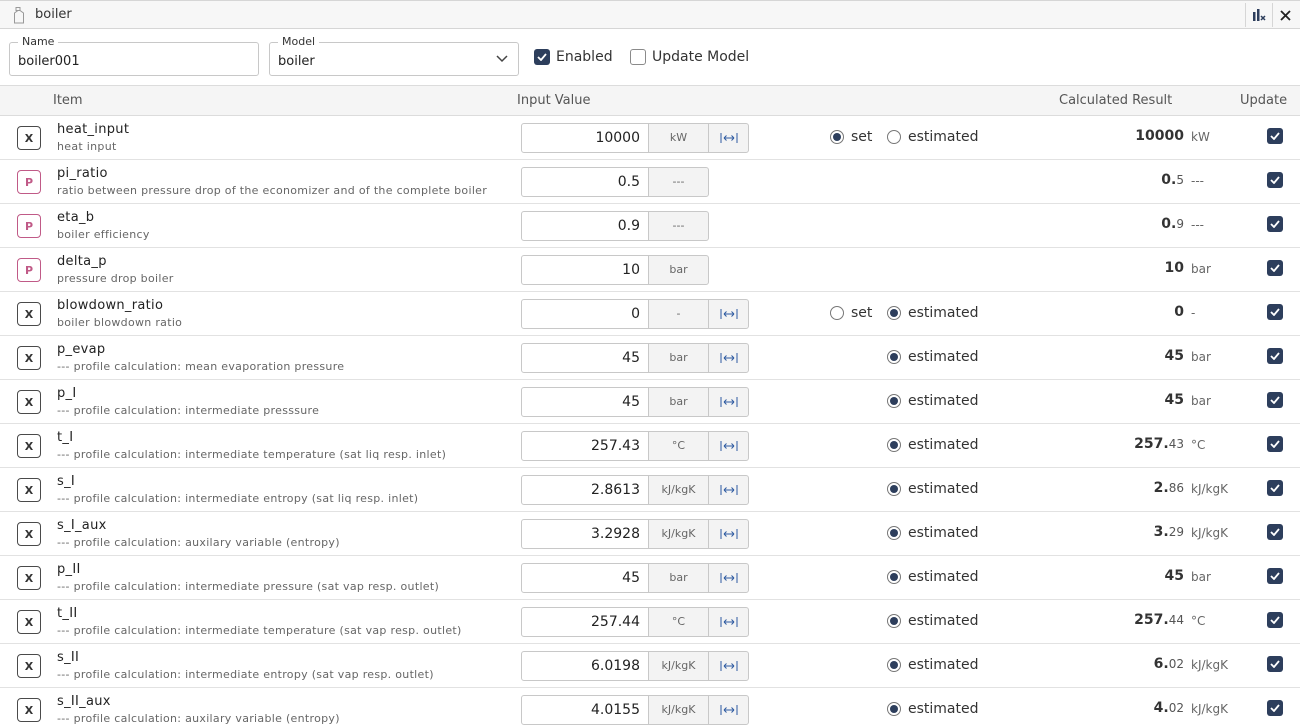  Describe the element at coordinates (110, 305) in the screenshot. I see `item-name: blowdown_ratio` at that location.